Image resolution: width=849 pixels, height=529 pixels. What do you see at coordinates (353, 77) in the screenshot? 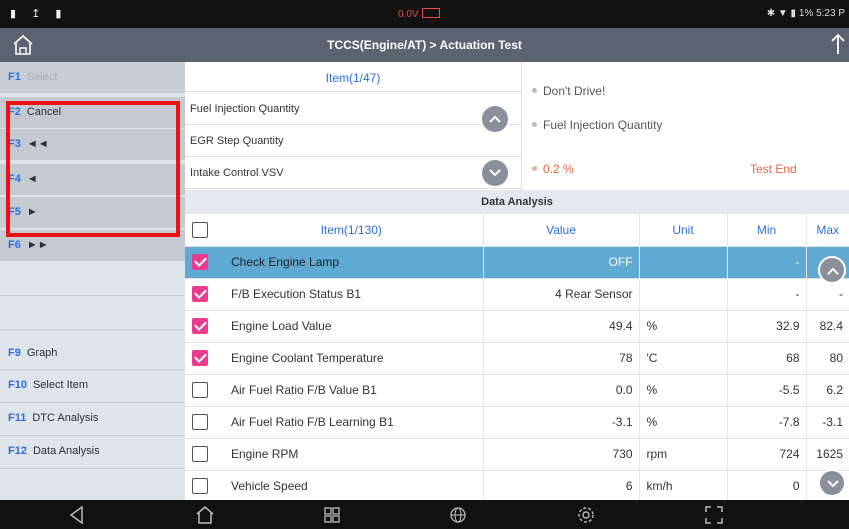
I see `actuation-item-header: Item(1/47)` at bounding box center [353, 77].